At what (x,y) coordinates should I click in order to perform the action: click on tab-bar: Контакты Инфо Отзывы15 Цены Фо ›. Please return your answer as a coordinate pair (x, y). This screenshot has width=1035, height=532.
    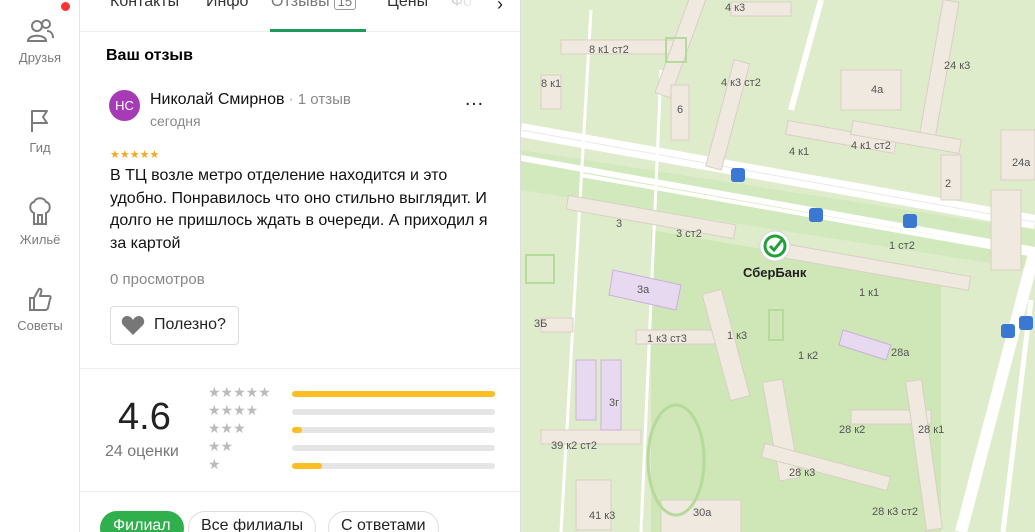
    Looking at the image, I should click on (300, 16).